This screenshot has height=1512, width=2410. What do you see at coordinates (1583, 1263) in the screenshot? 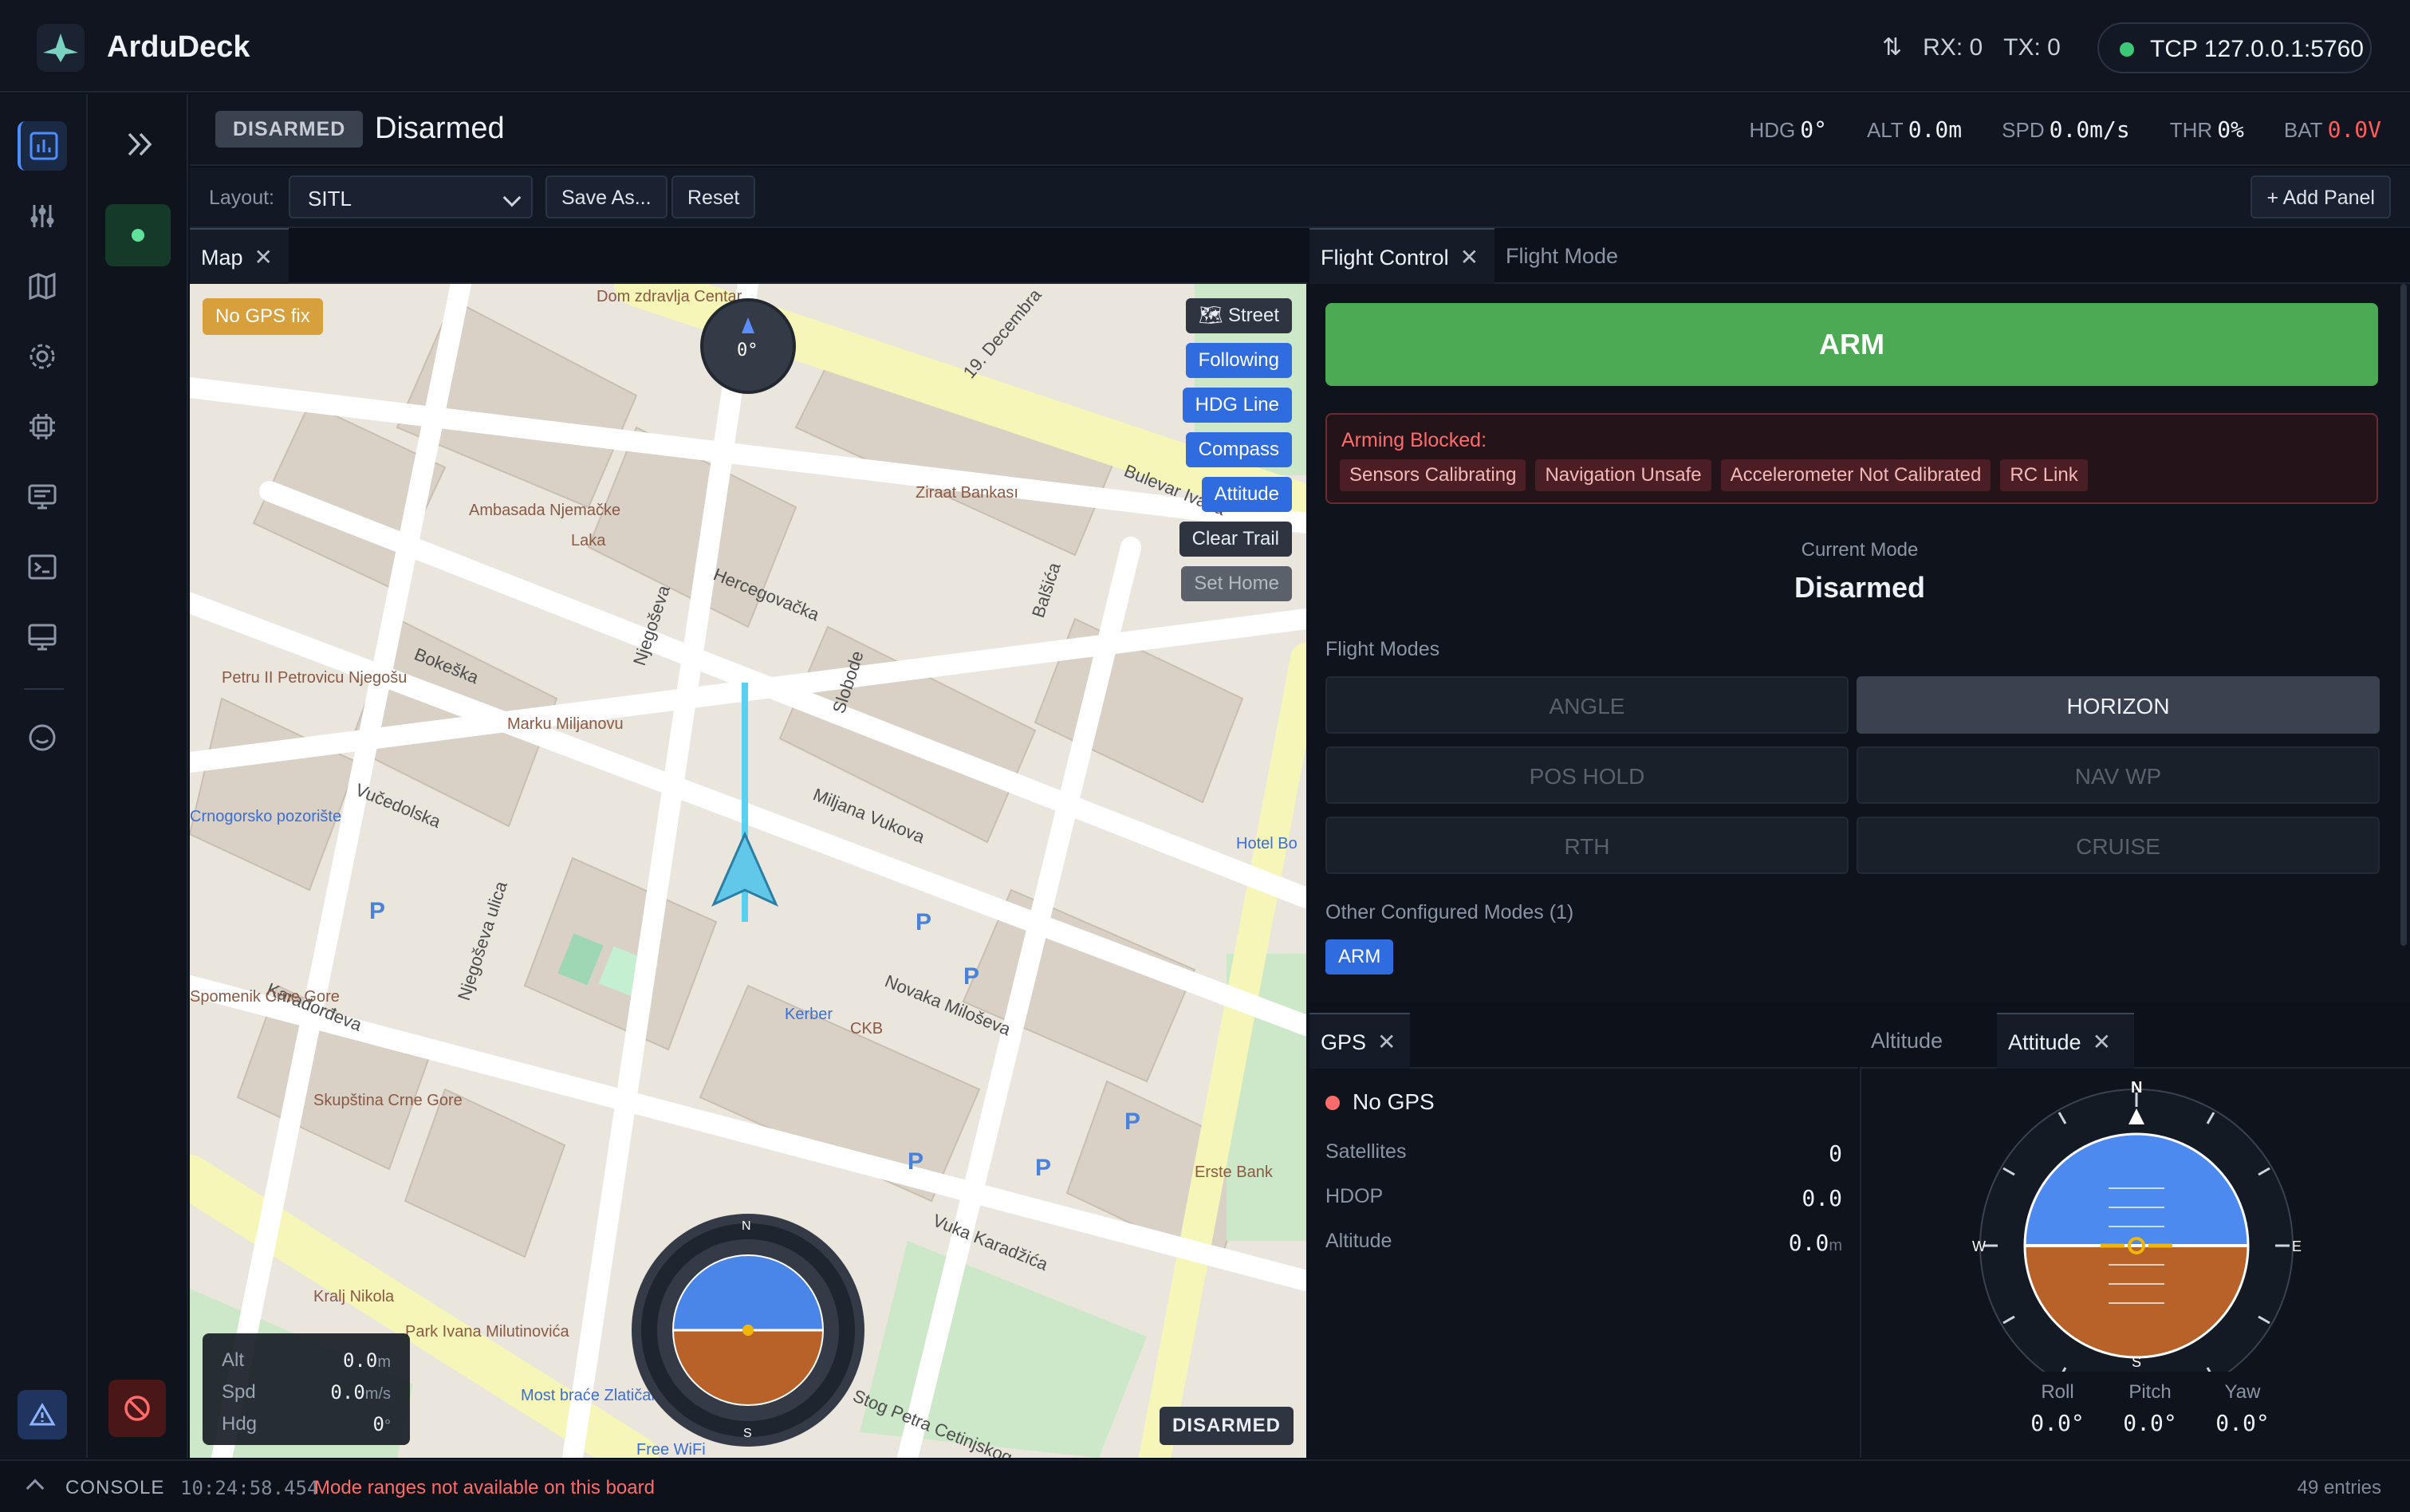
I see `gps-panel: No GPS Satellites 0 HDOP 0.0 Altitude 0.0m` at bounding box center [1583, 1263].